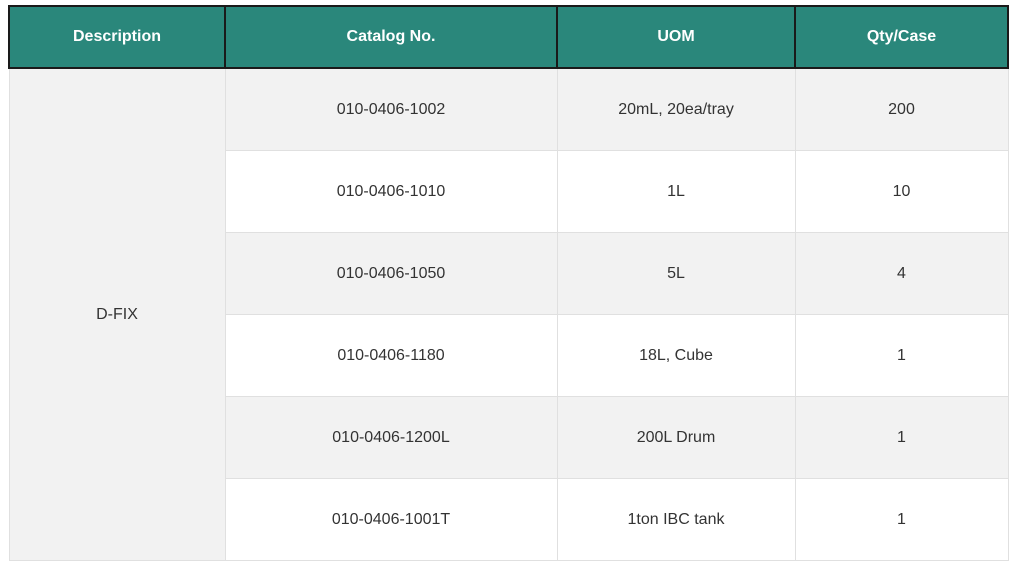  What do you see at coordinates (391, 273) in the screenshot?
I see `catalog-cell: 010-0406-1050` at bounding box center [391, 273].